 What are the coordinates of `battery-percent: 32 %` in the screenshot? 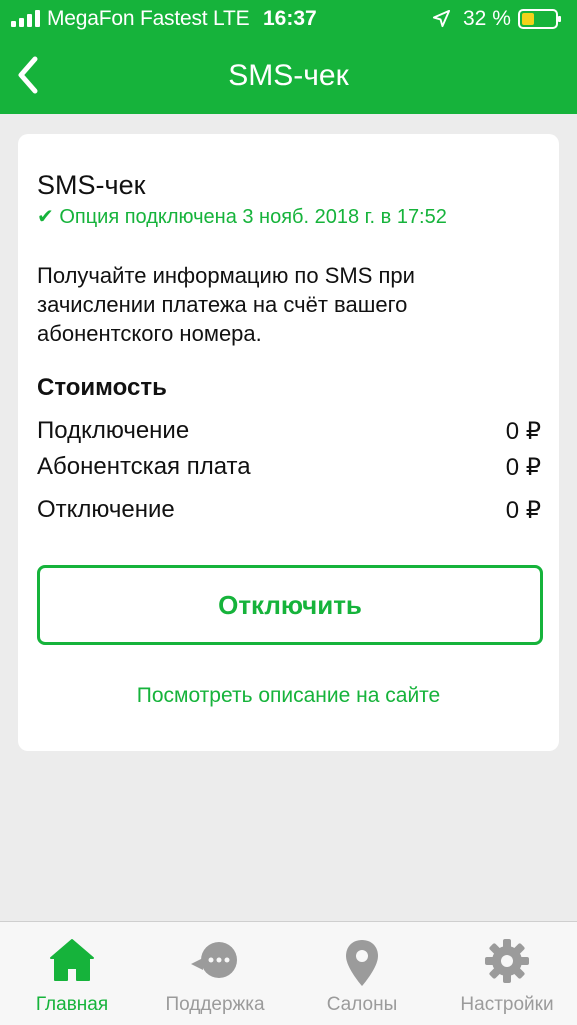 It's located at (487, 18).